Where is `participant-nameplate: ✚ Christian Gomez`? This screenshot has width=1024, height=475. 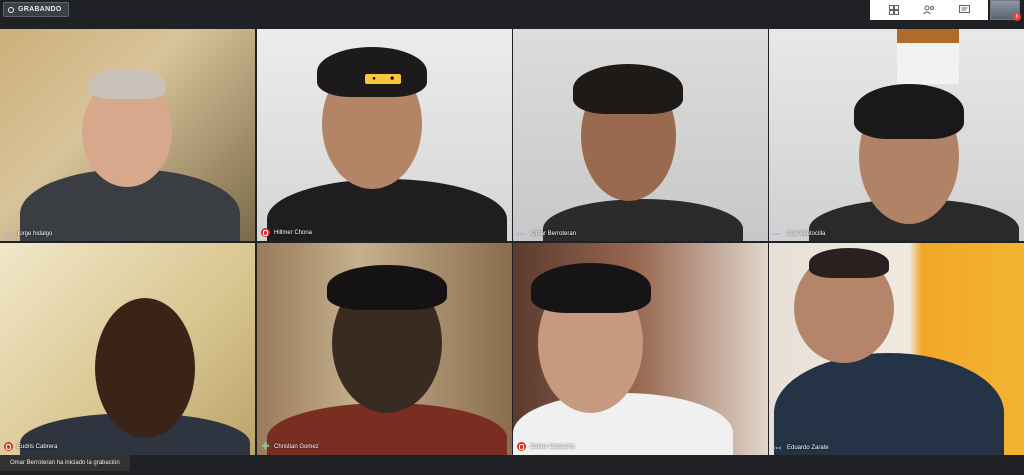
participant-nameplate: ✚ Christian Gomez is located at coordinates (290, 446).